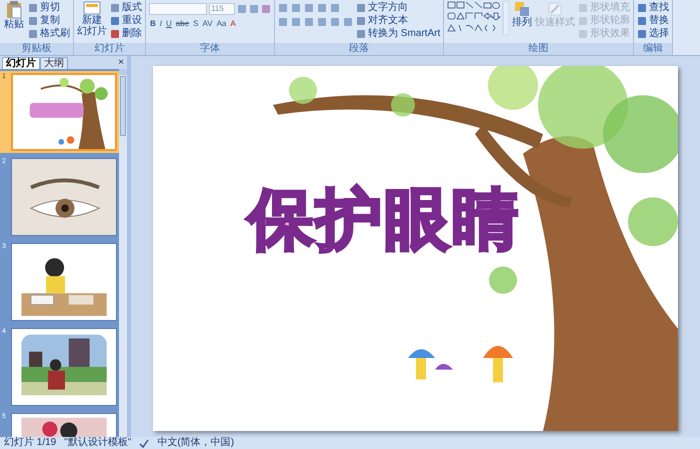 This screenshot has width=700, height=449. What do you see at coordinates (121, 63) in the screenshot?
I see `close-button: ×` at bounding box center [121, 63].